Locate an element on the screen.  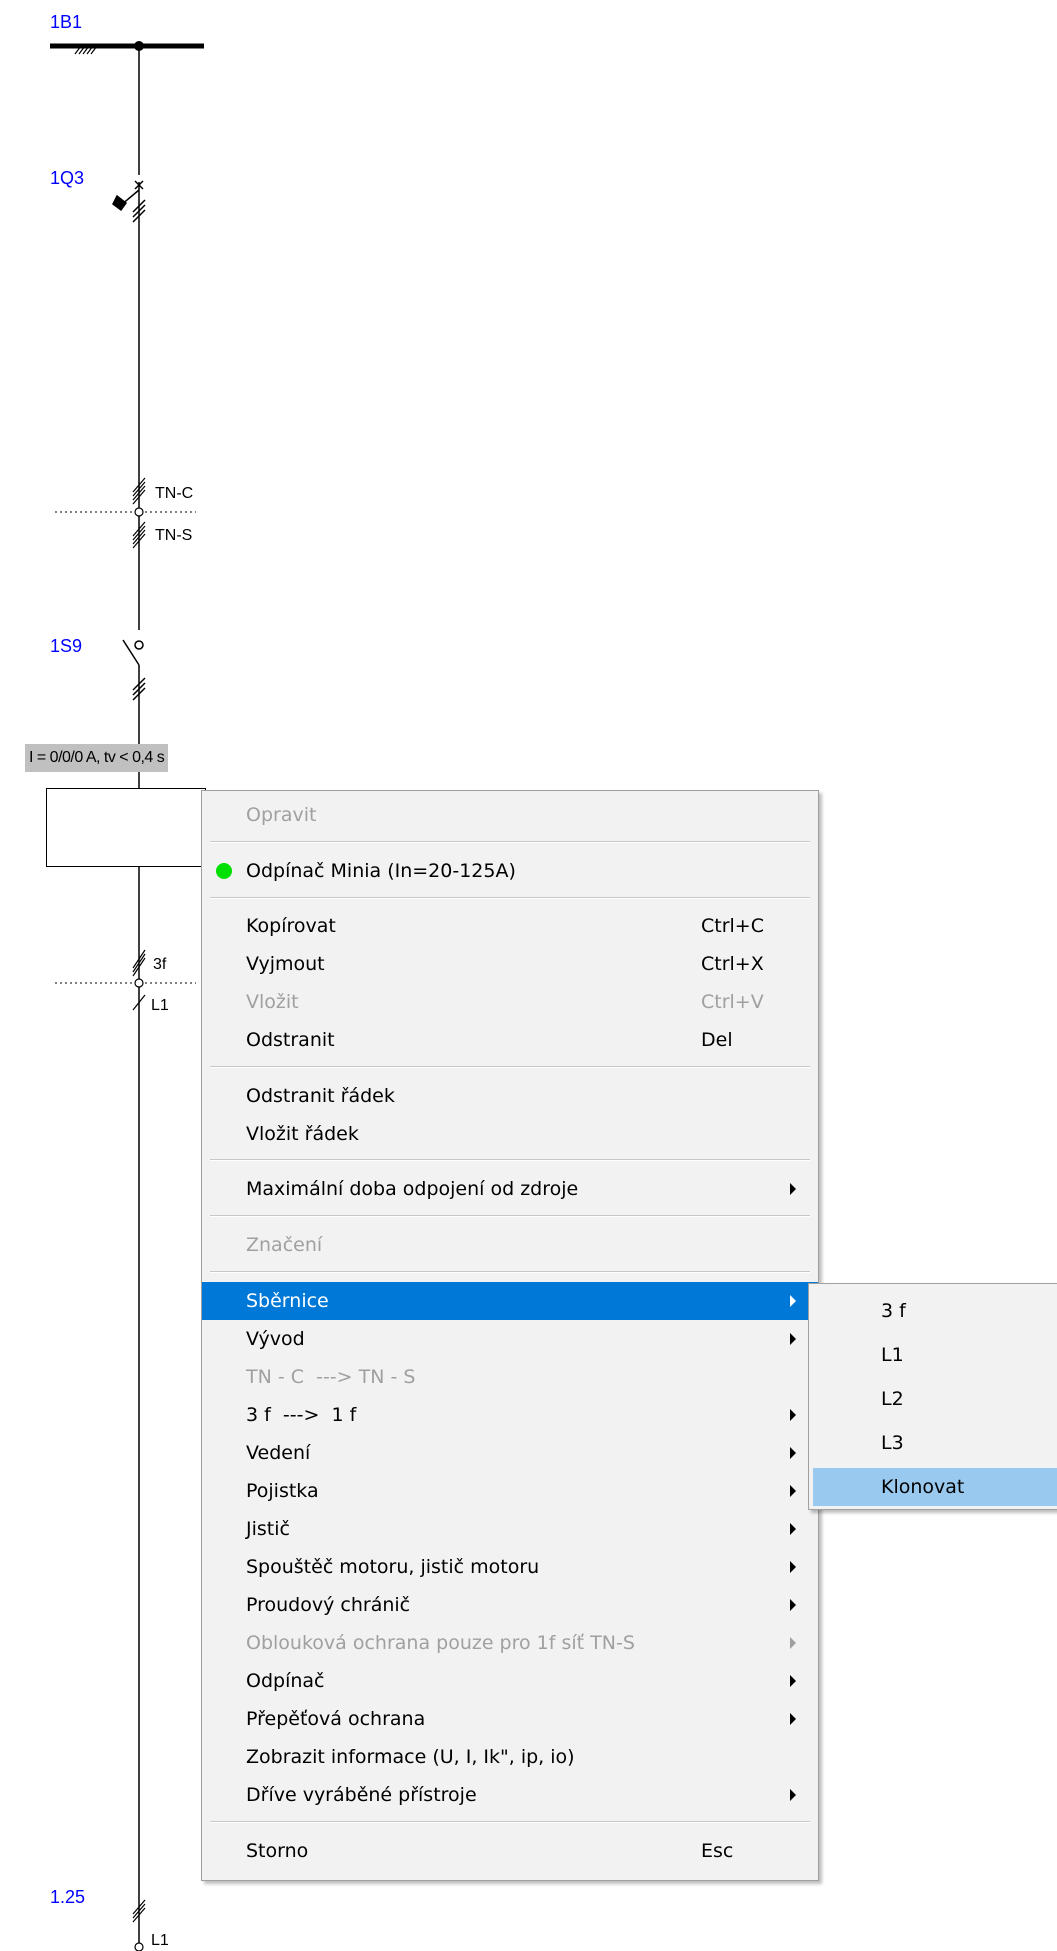
tag-tns: TN-S is located at coordinates (174, 535).